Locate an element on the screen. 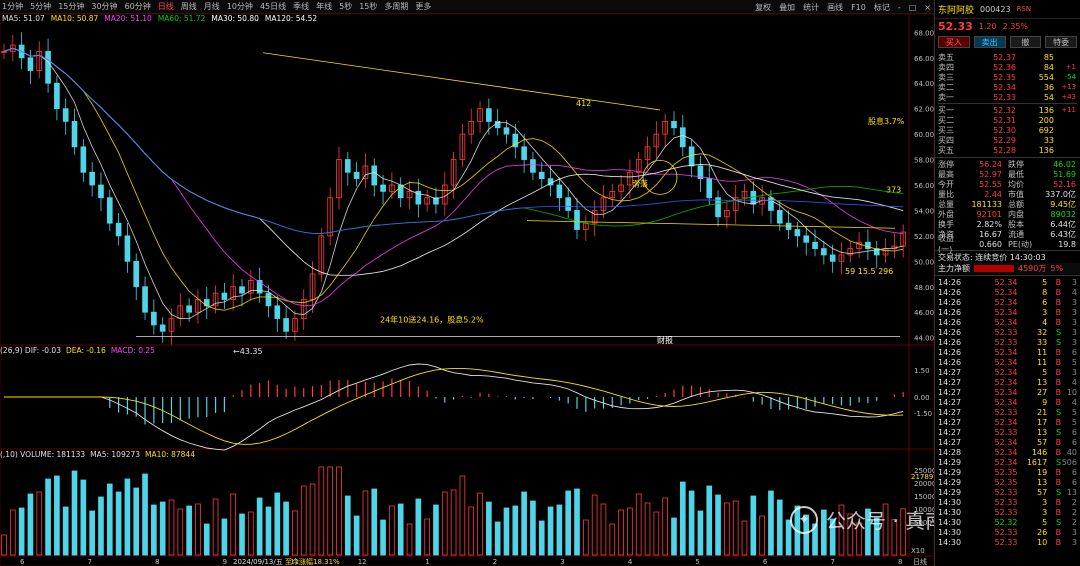 The height and width of the screenshot is (566, 1080). tick-n: 2 is located at coordinates (1074, 522).